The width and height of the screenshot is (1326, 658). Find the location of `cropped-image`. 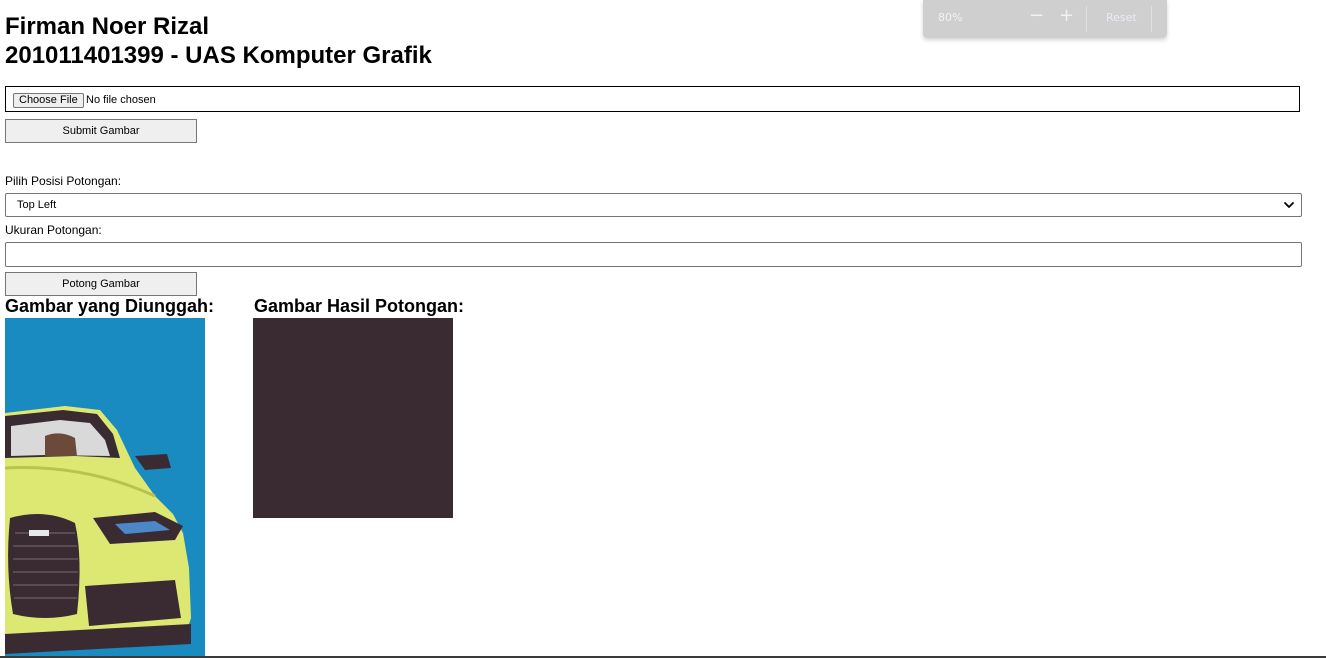

cropped-image is located at coordinates (353, 418).